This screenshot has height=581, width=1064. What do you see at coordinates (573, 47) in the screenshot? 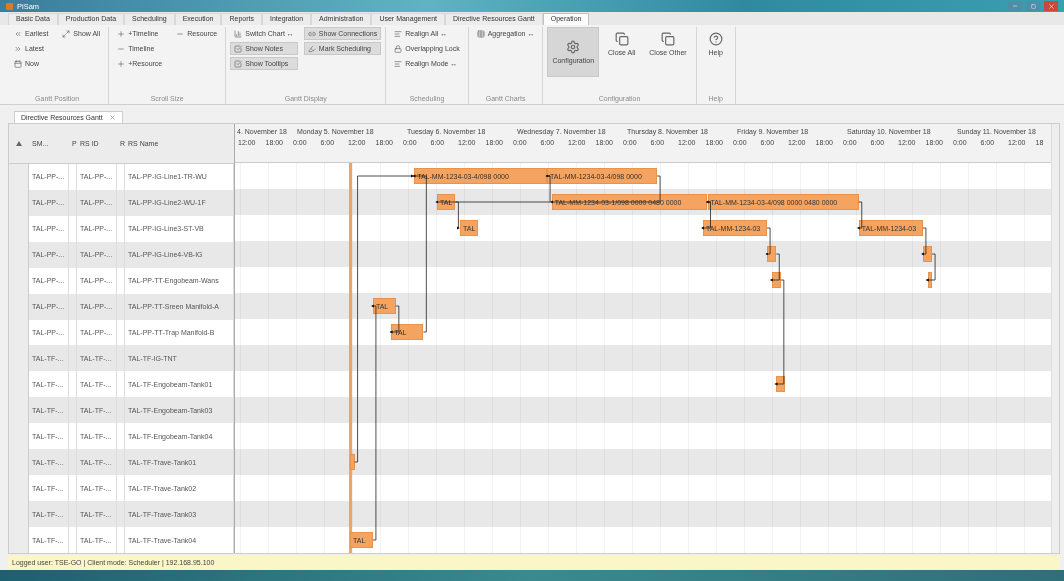
I see `settings-icon` at bounding box center [573, 47].